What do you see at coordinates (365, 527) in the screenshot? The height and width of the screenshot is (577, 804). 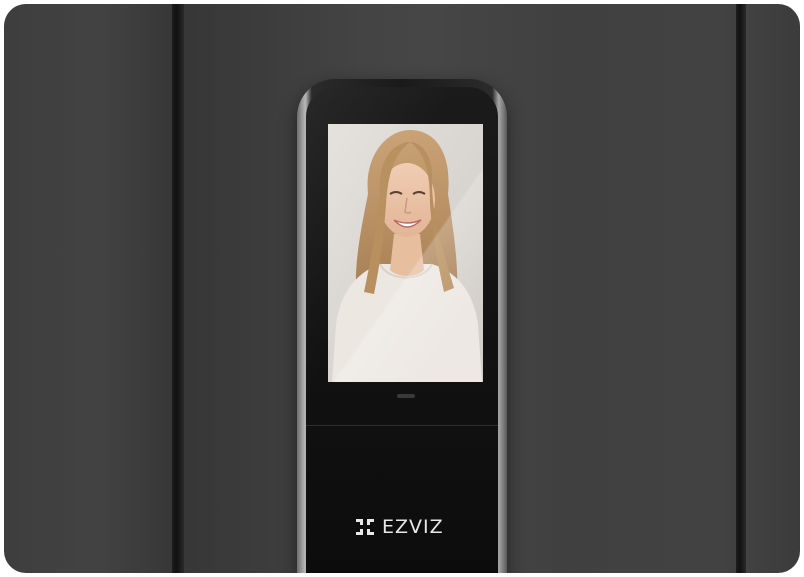 I see `ezviz-logo-icon` at bounding box center [365, 527].